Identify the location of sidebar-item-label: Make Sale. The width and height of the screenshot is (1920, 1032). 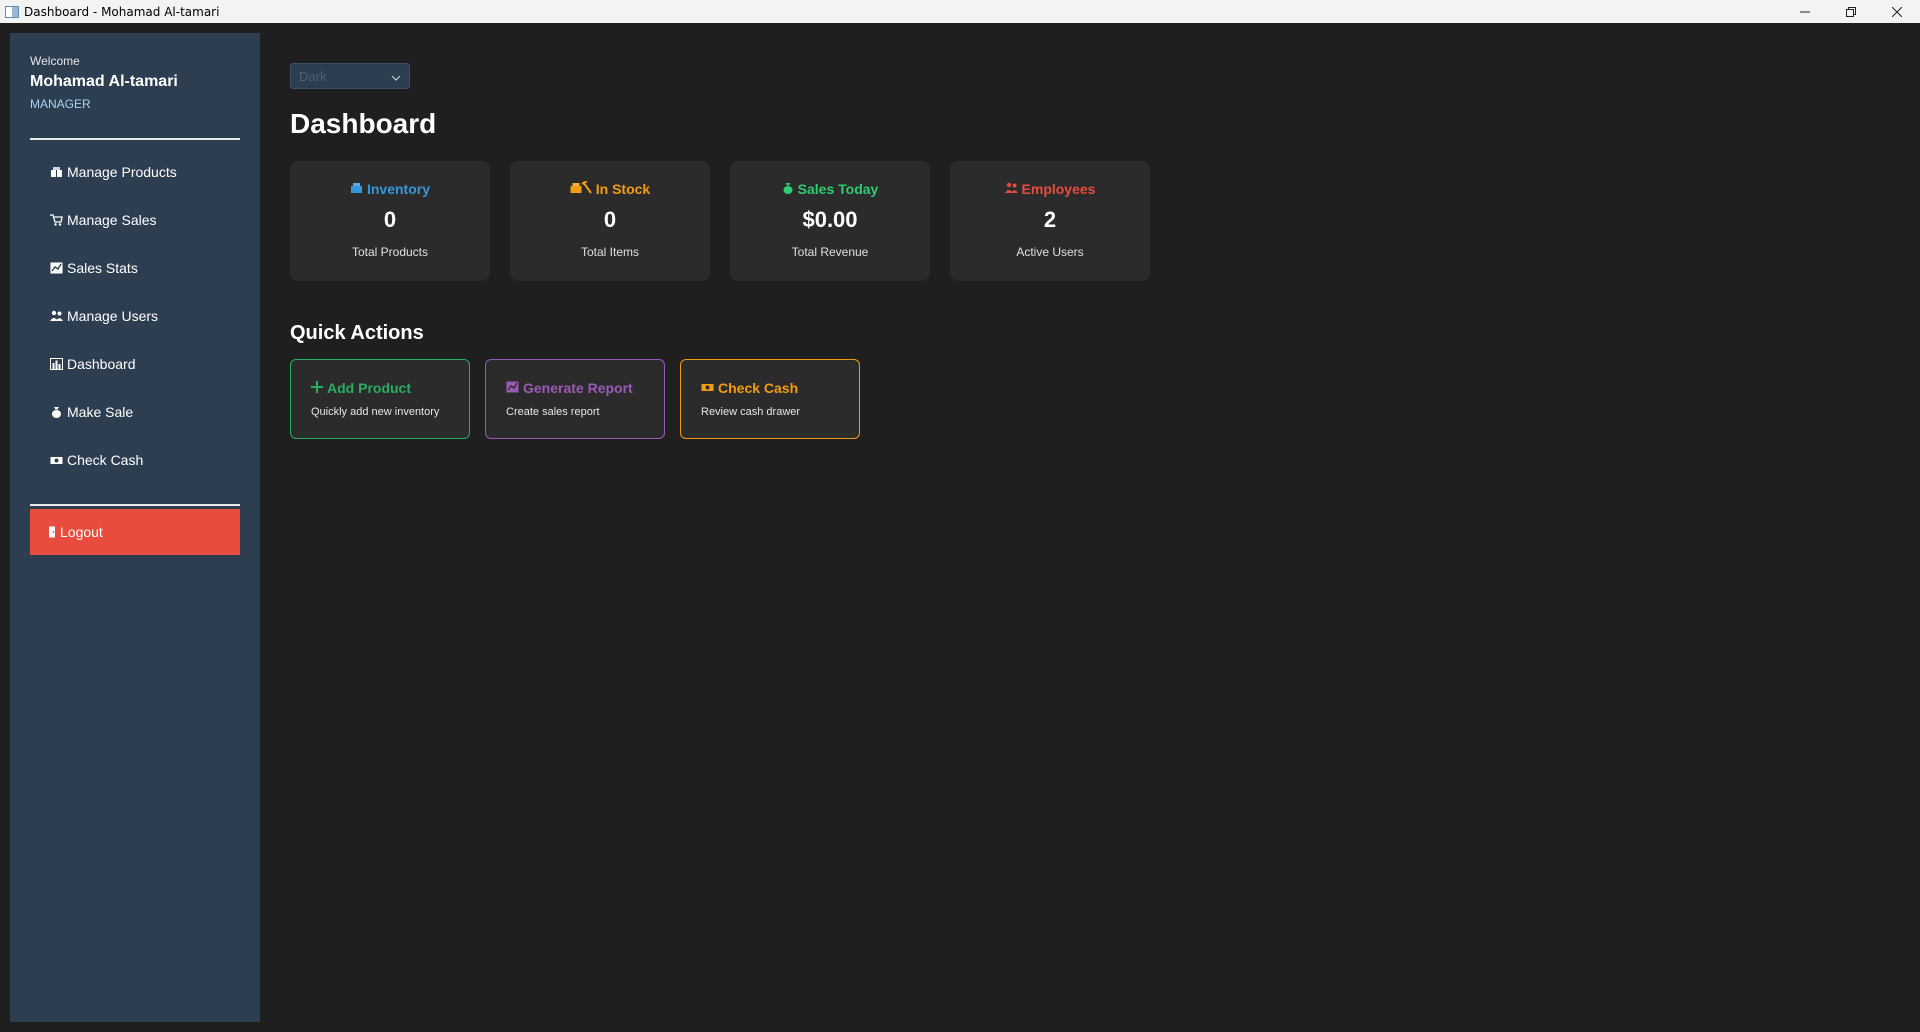
(100, 412).